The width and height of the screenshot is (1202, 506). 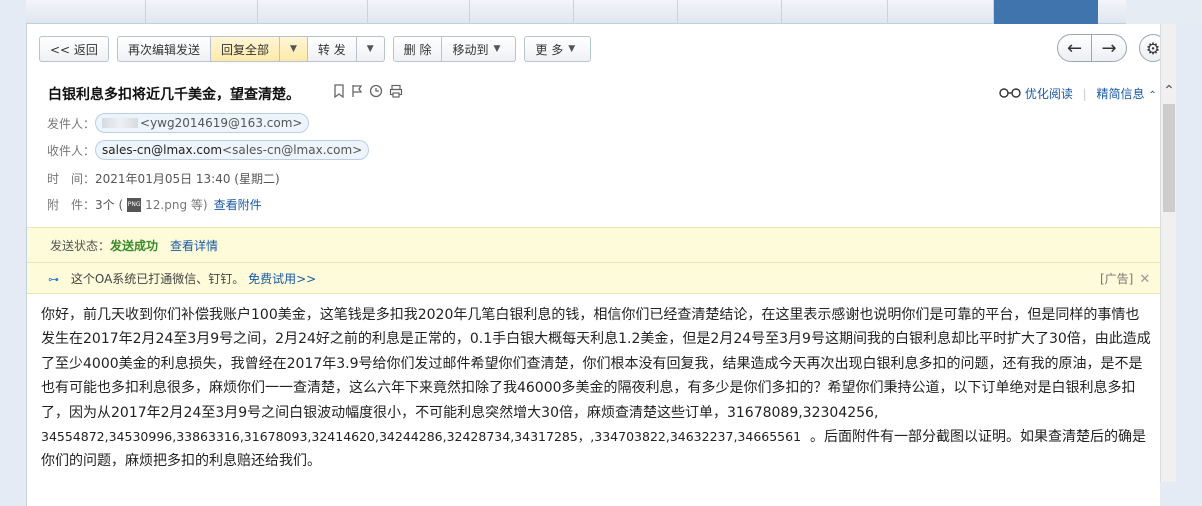 I want to click on forward-button: 转 发, so click(x=332, y=49).